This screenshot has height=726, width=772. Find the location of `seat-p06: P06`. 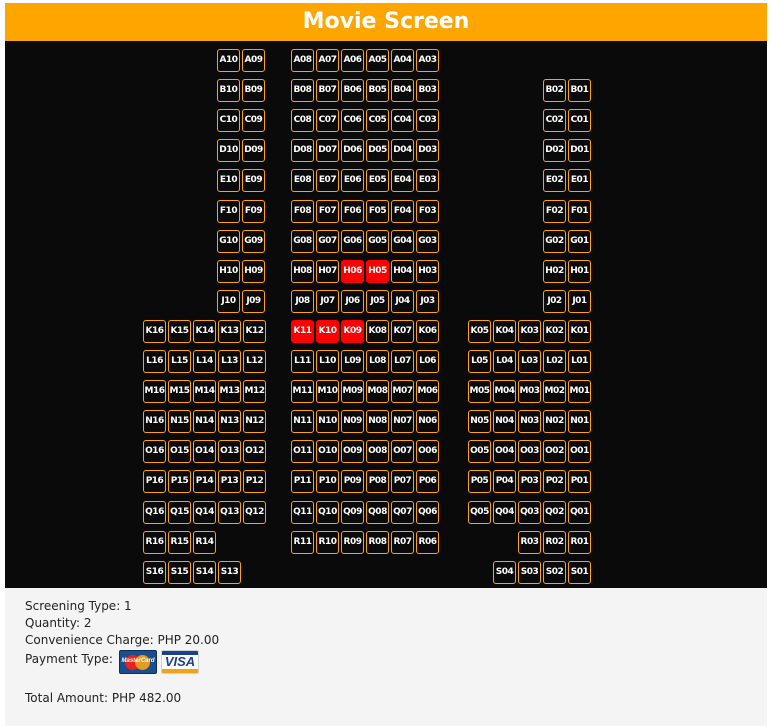

seat-p06: P06 is located at coordinates (427, 481).